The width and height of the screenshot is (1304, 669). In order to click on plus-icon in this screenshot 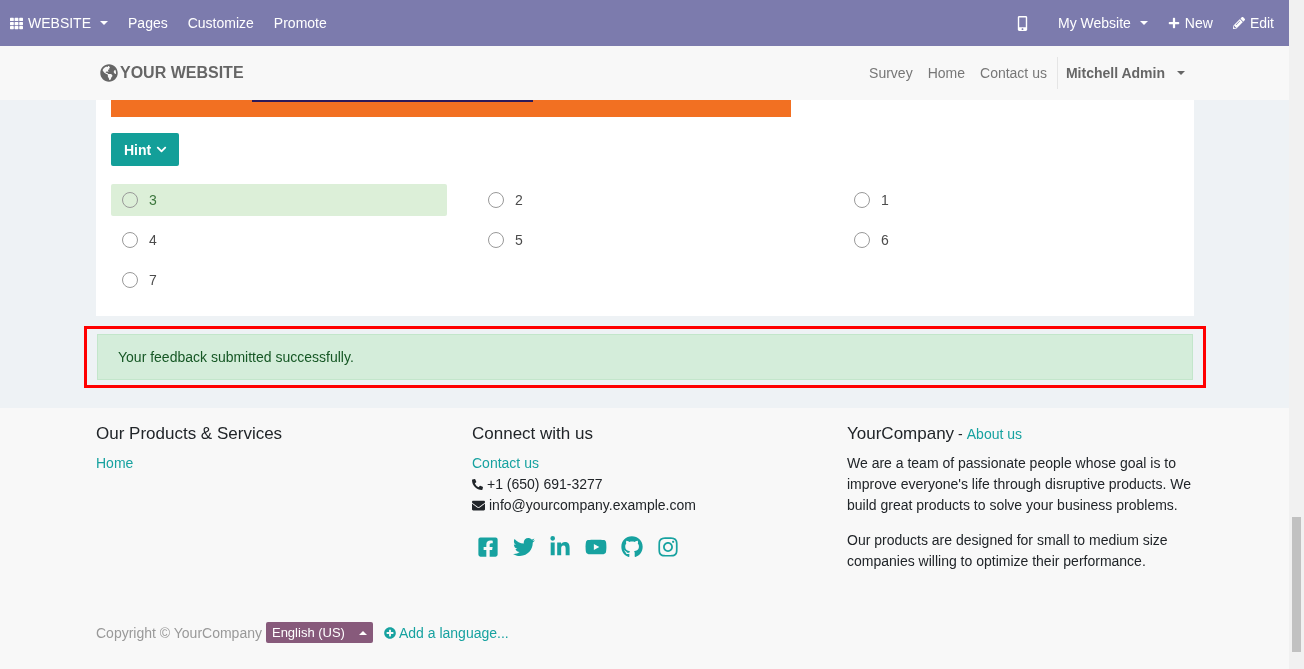, I will do `click(1173, 23)`.